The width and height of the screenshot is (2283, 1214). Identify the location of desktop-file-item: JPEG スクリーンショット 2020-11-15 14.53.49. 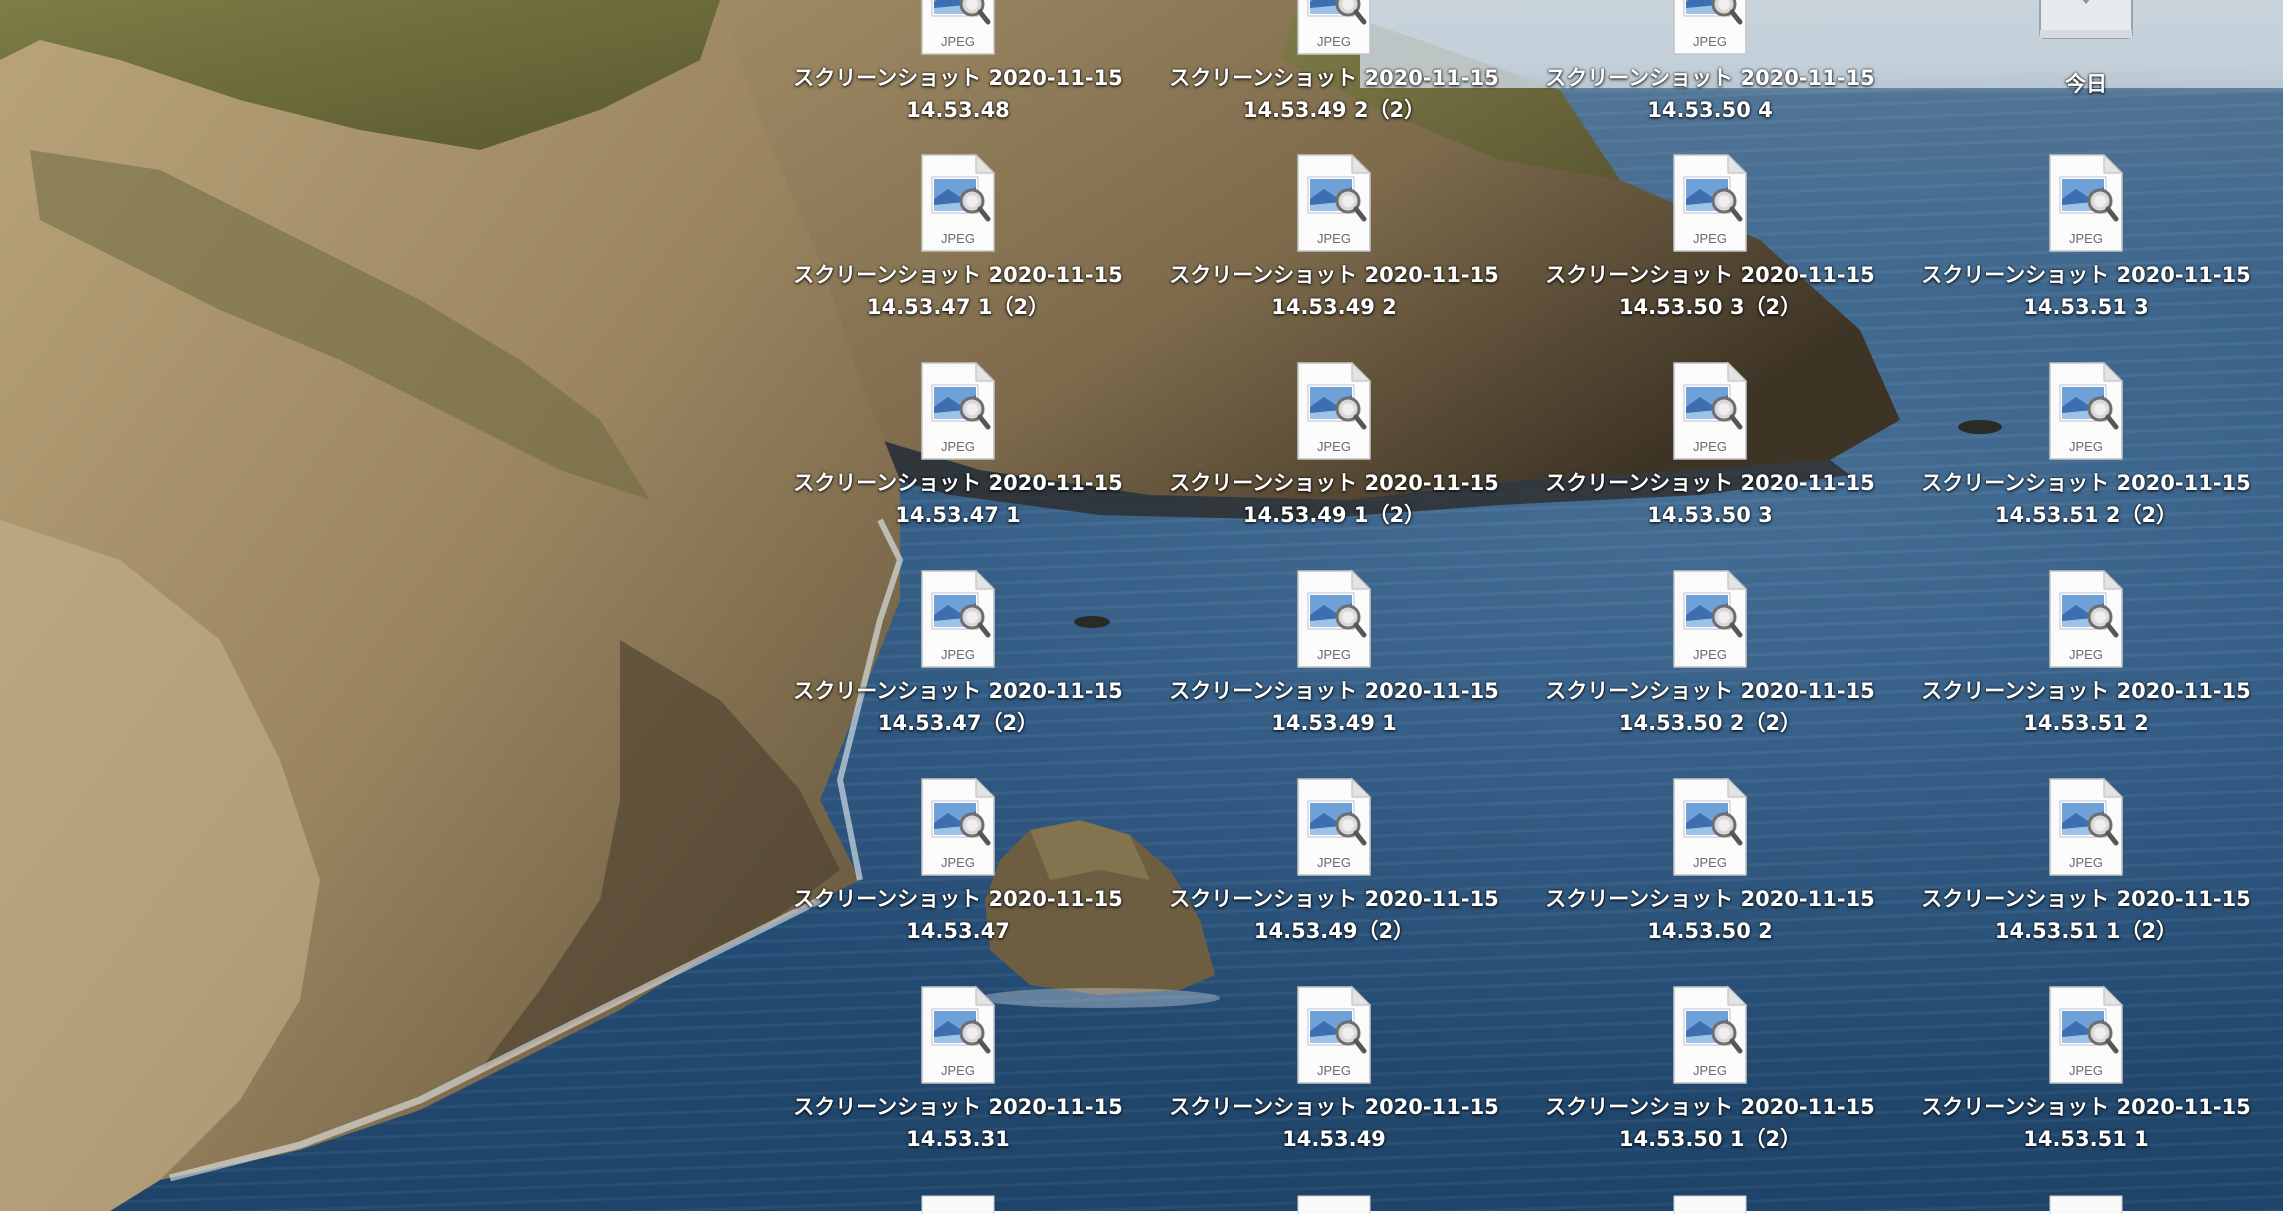
(1334, 1075).